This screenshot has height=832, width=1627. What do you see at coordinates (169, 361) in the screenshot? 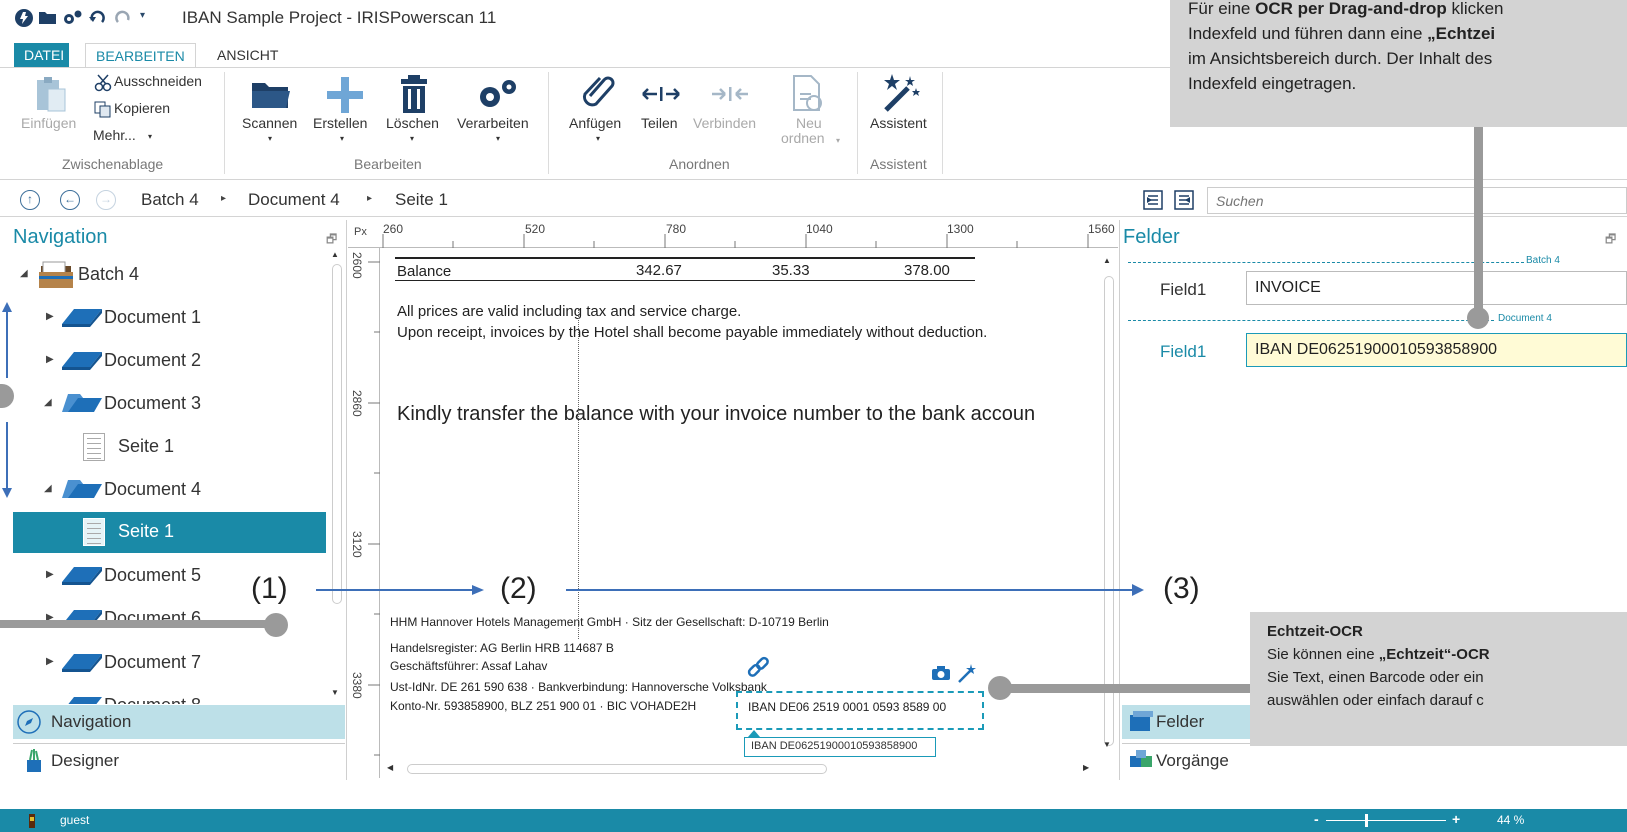
I see `tree-item-document: ▶ Document 2` at bounding box center [169, 361].